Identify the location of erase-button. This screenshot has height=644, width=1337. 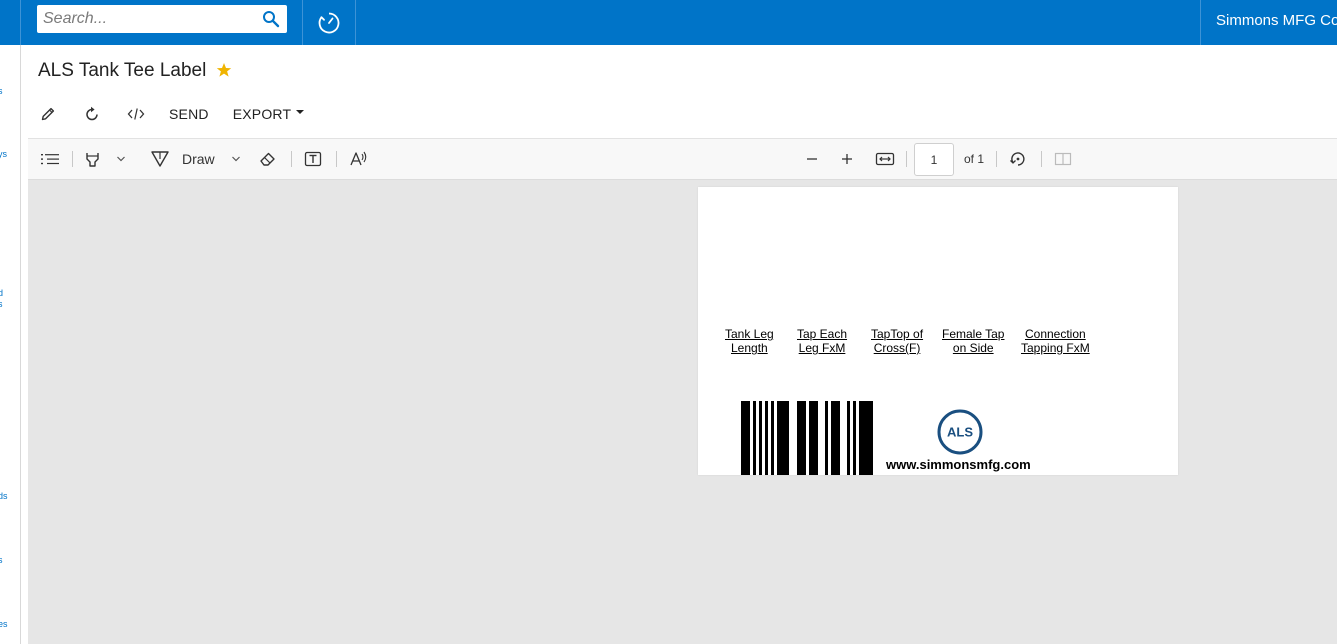
(268, 159).